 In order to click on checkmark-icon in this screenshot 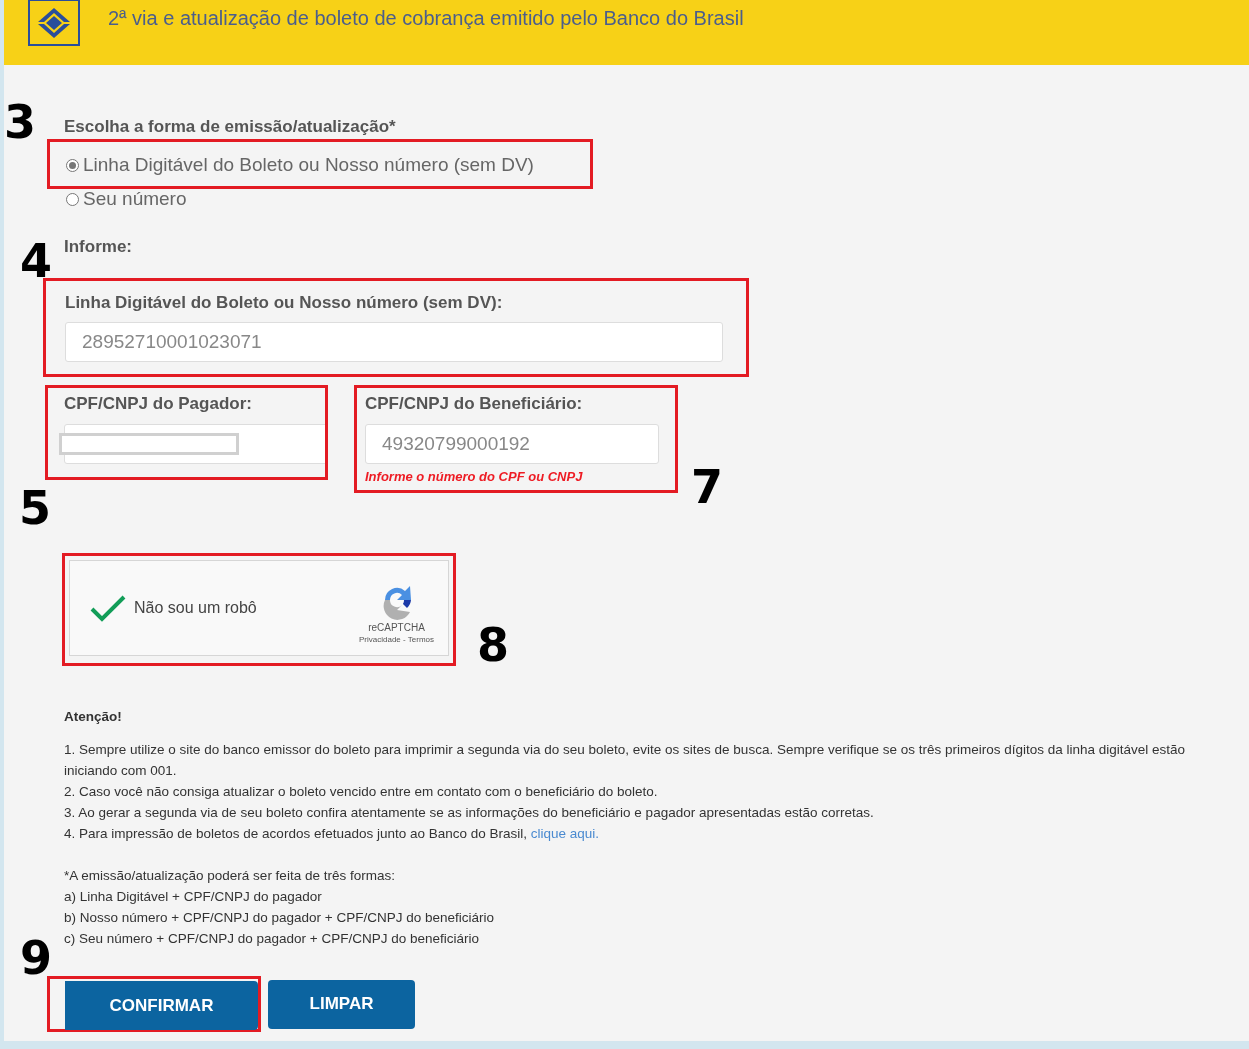, I will do `click(108, 608)`.